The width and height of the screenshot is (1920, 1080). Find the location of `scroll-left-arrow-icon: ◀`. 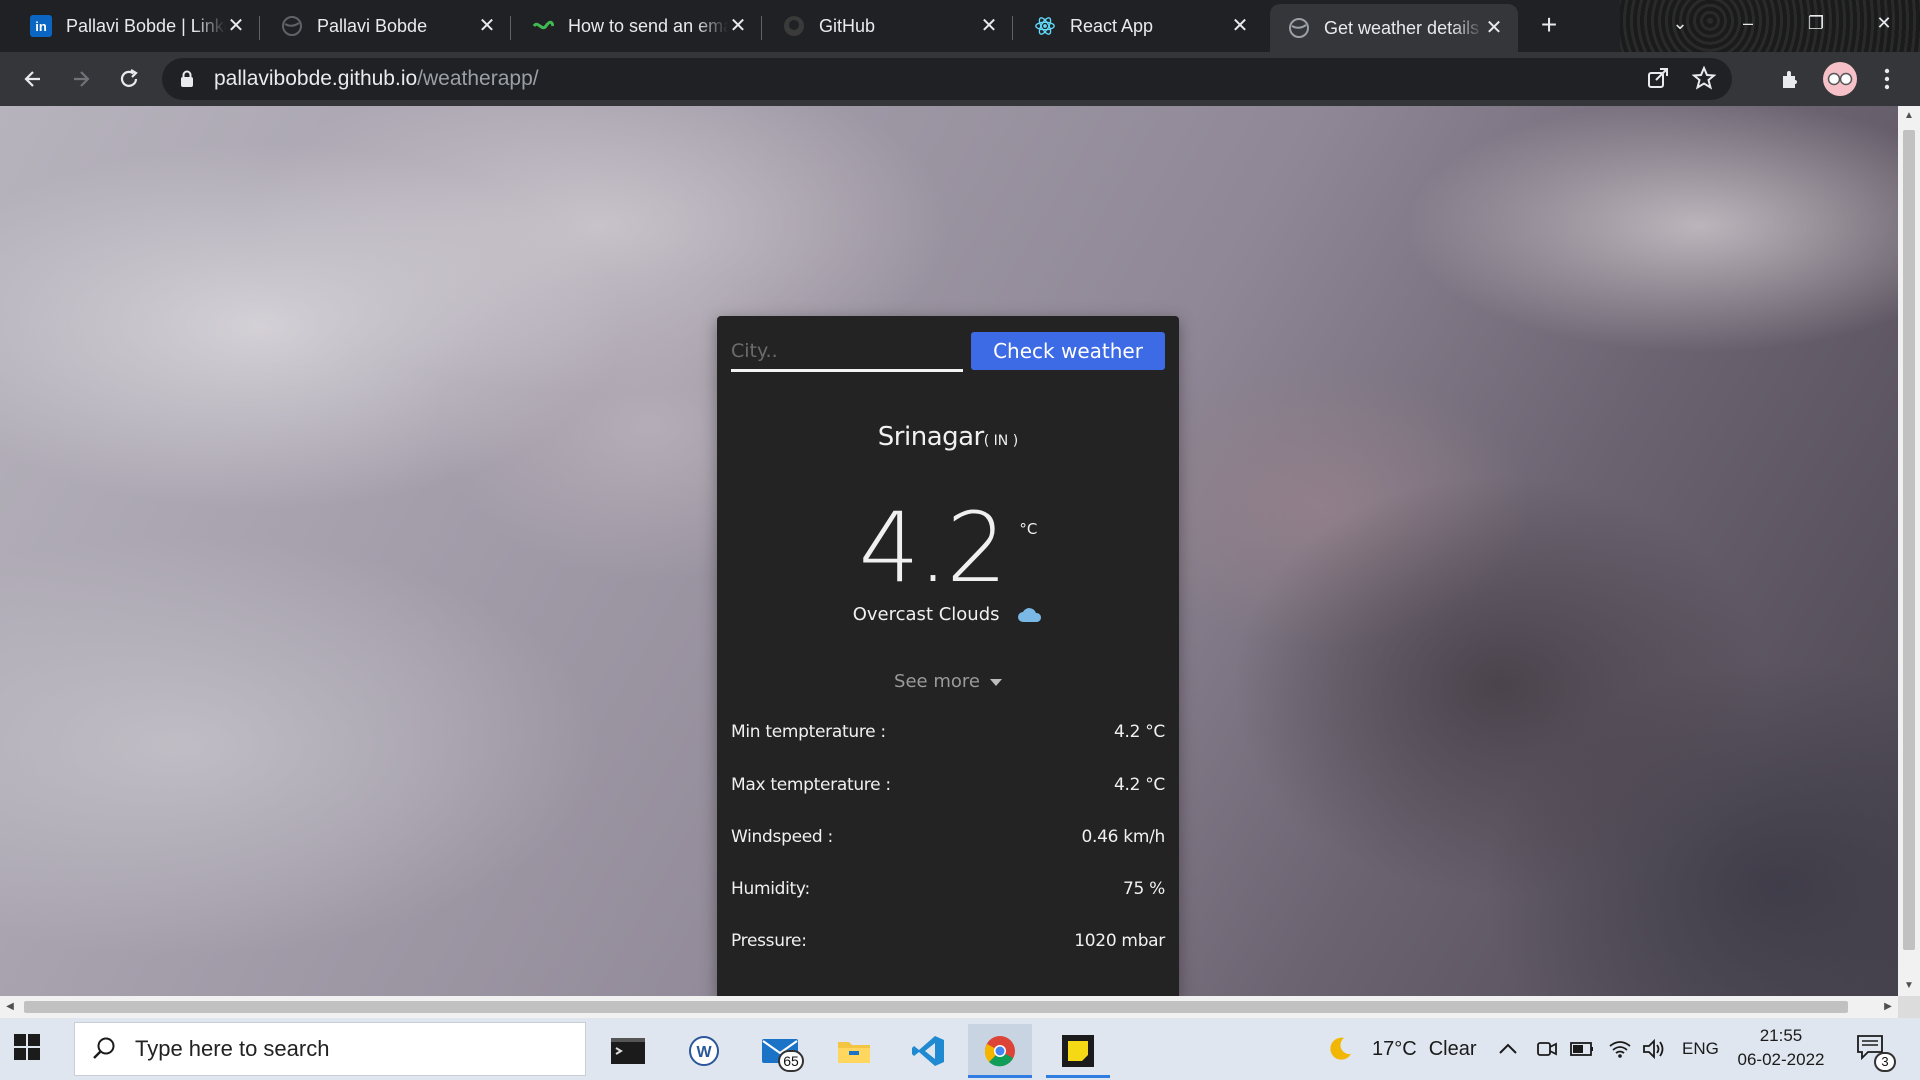

scroll-left-arrow-icon: ◀ is located at coordinates (10, 1007).